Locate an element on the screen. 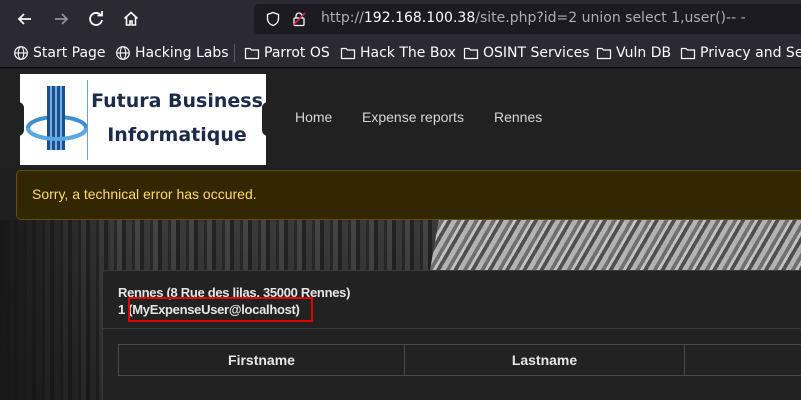  url-host: 192.168.100.38 is located at coordinates (419, 18).